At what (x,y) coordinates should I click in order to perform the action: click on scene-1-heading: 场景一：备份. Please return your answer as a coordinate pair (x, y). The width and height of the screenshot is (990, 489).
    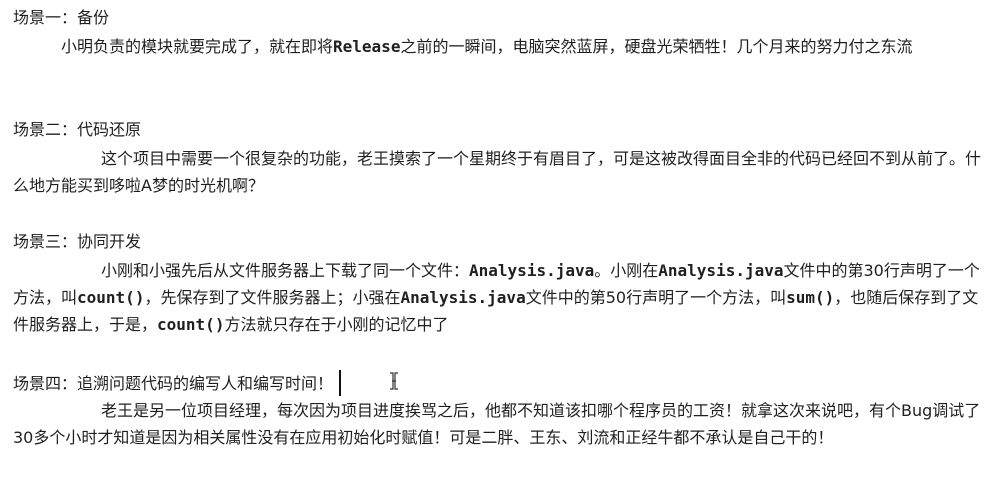
    Looking at the image, I should click on (61, 17).